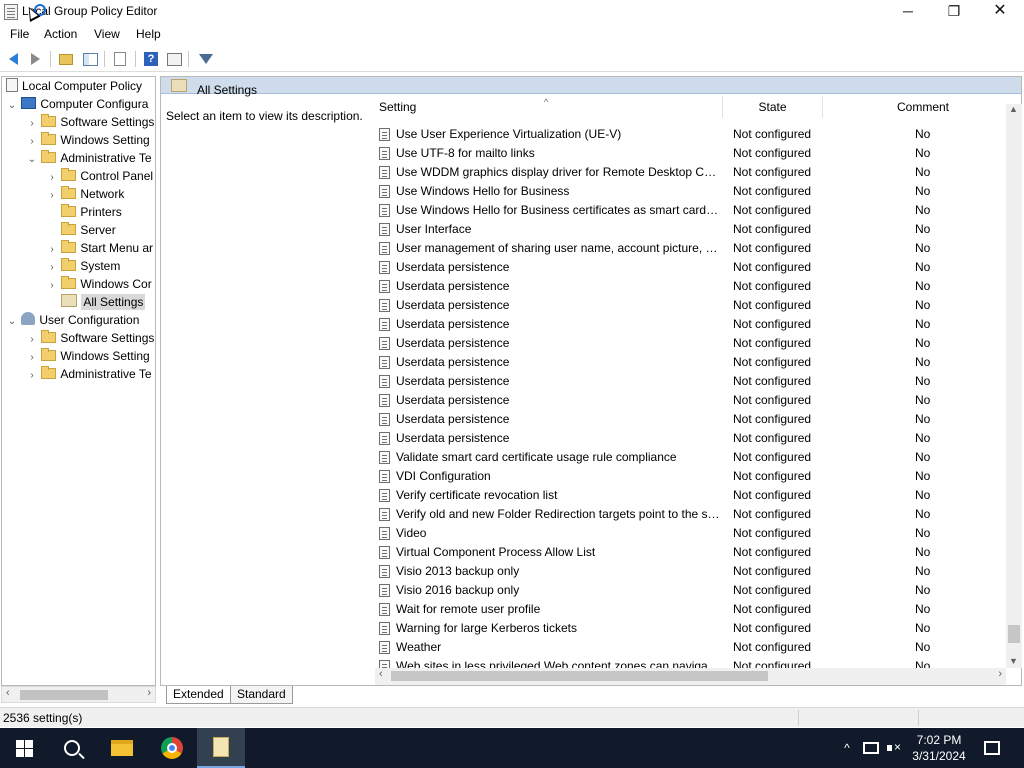 This screenshot has height=768, width=1024. I want to click on table-row: Visio 2013 backup only Not configured No, so click(691, 571).